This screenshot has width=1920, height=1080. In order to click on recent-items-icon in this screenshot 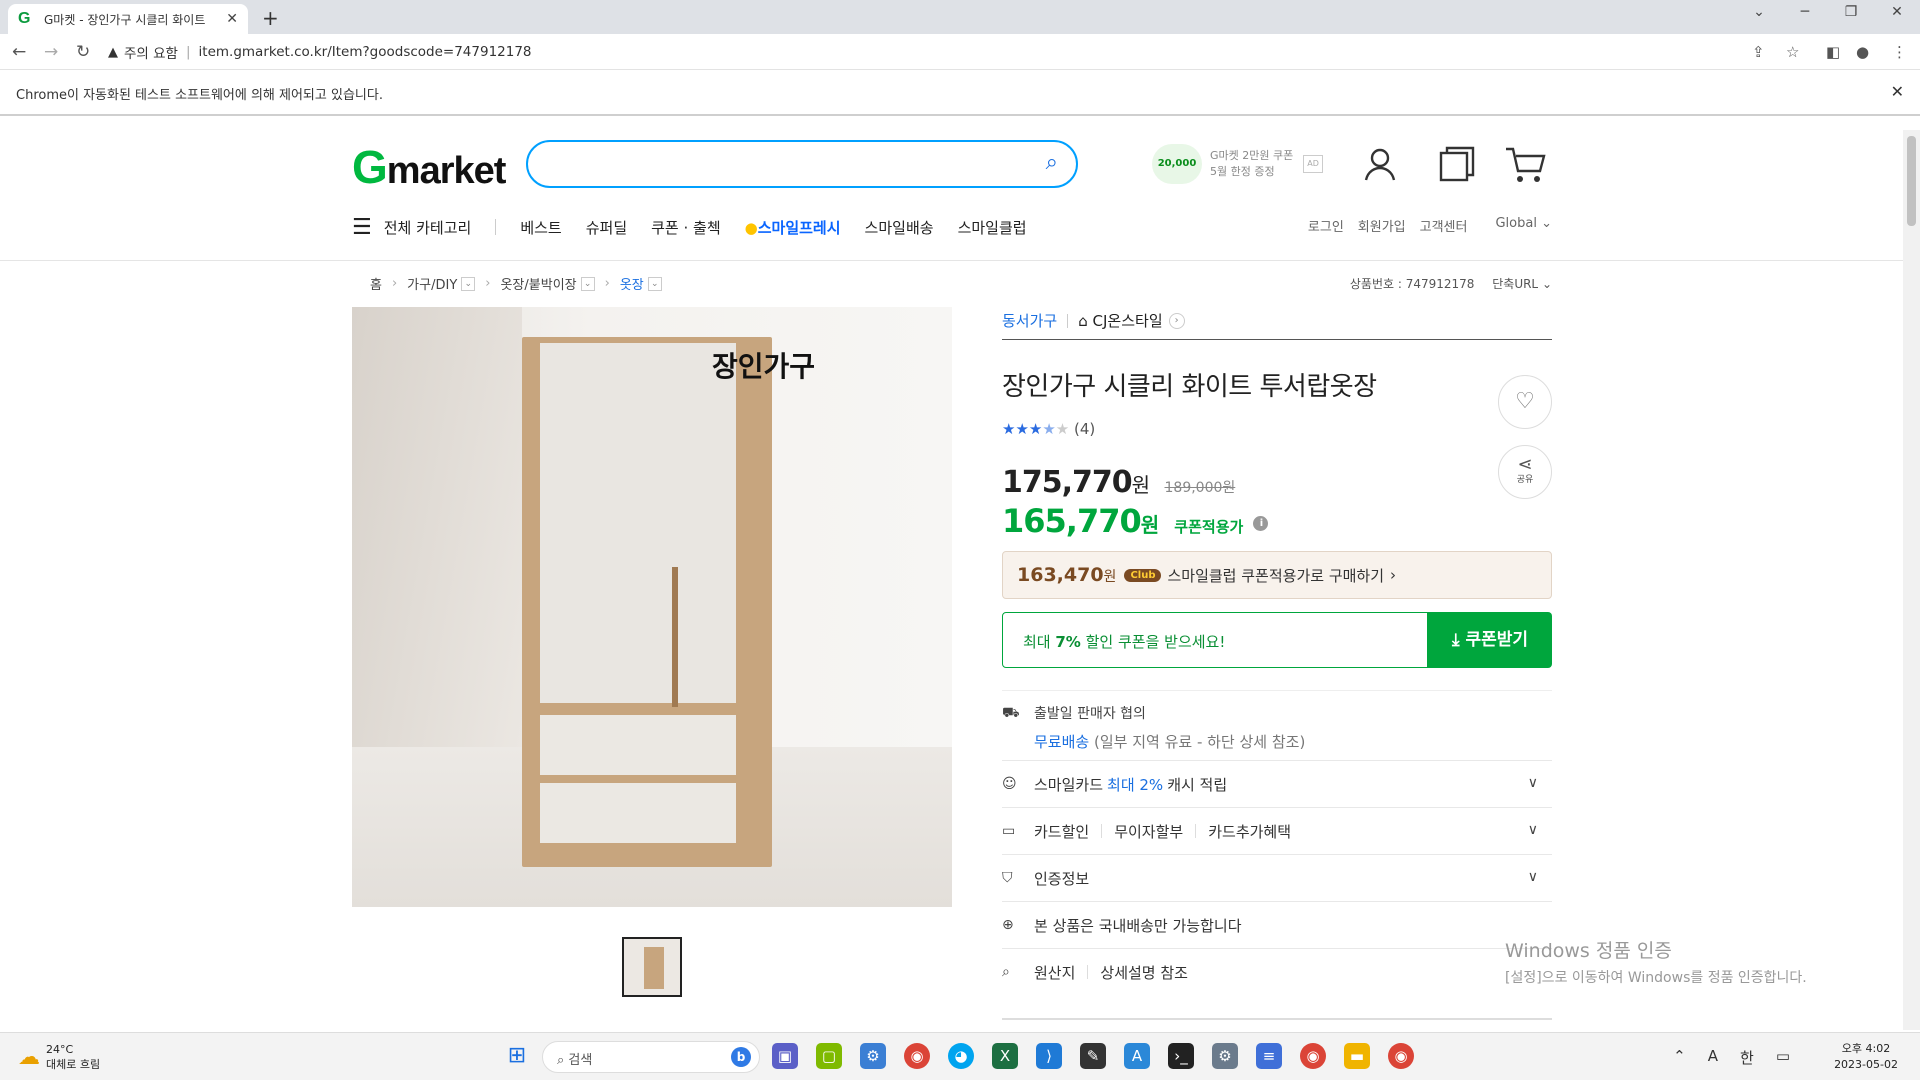, I will do `click(1457, 168)`.